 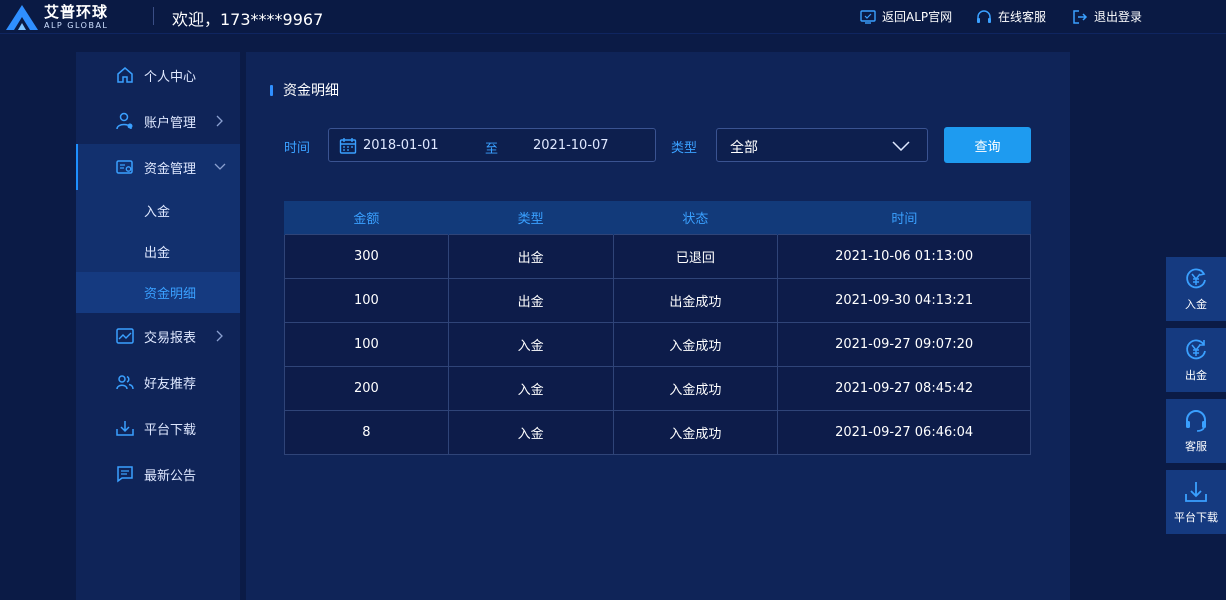 What do you see at coordinates (366, 432) in the screenshot?
I see `cell-amount: 8` at bounding box center [366, 432].